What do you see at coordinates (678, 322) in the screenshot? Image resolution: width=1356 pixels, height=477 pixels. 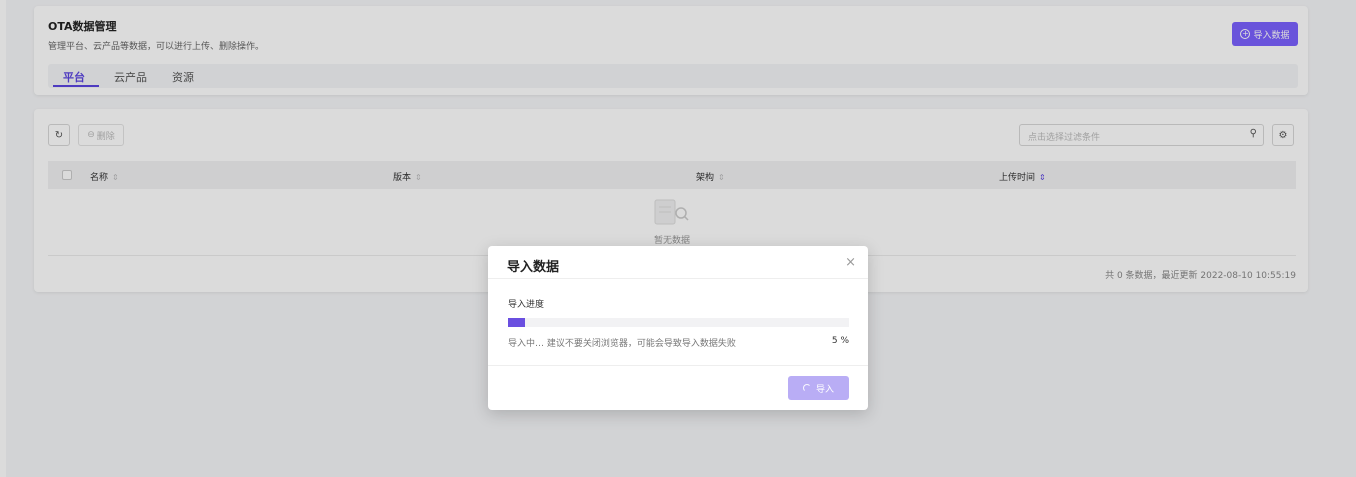 I see `progress-bar` at bounding box center [678, 322].